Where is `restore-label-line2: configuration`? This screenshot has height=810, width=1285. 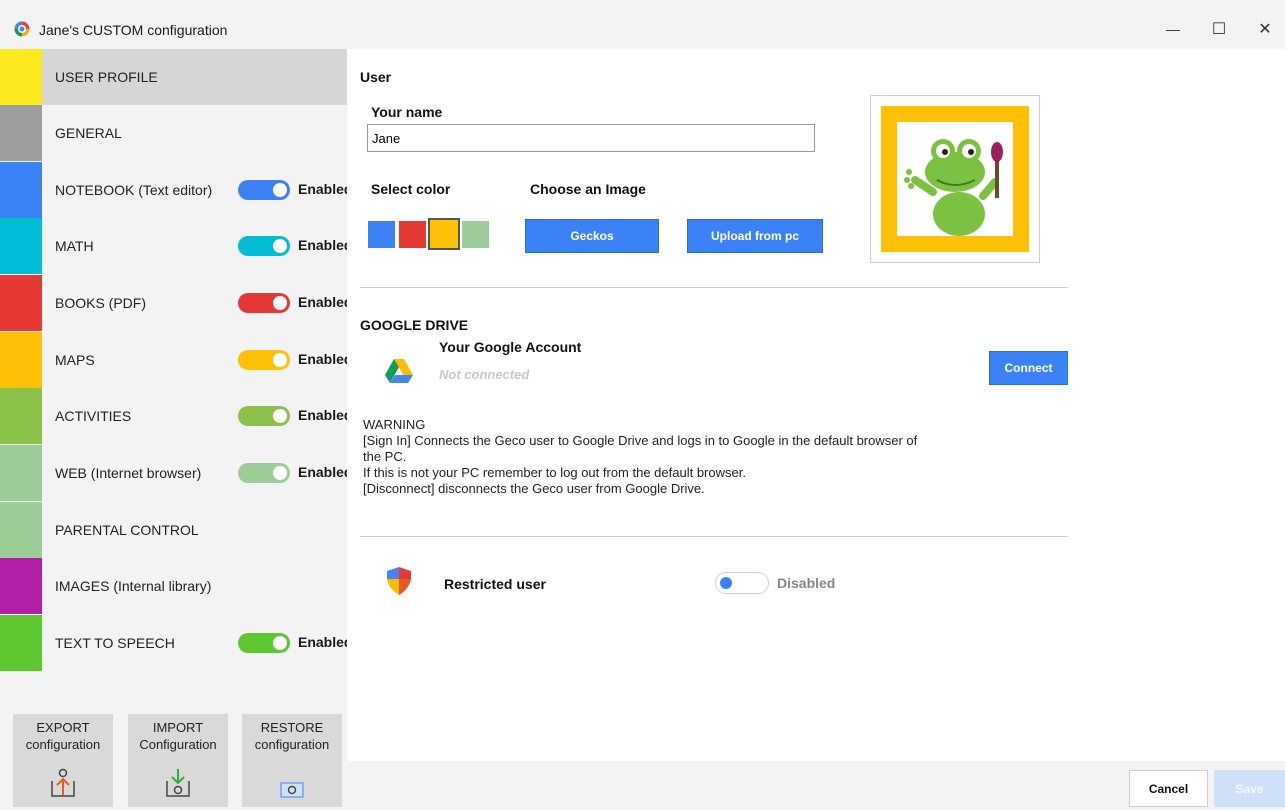
restore-label-line2: configuration is located at coordinates (292, 744).